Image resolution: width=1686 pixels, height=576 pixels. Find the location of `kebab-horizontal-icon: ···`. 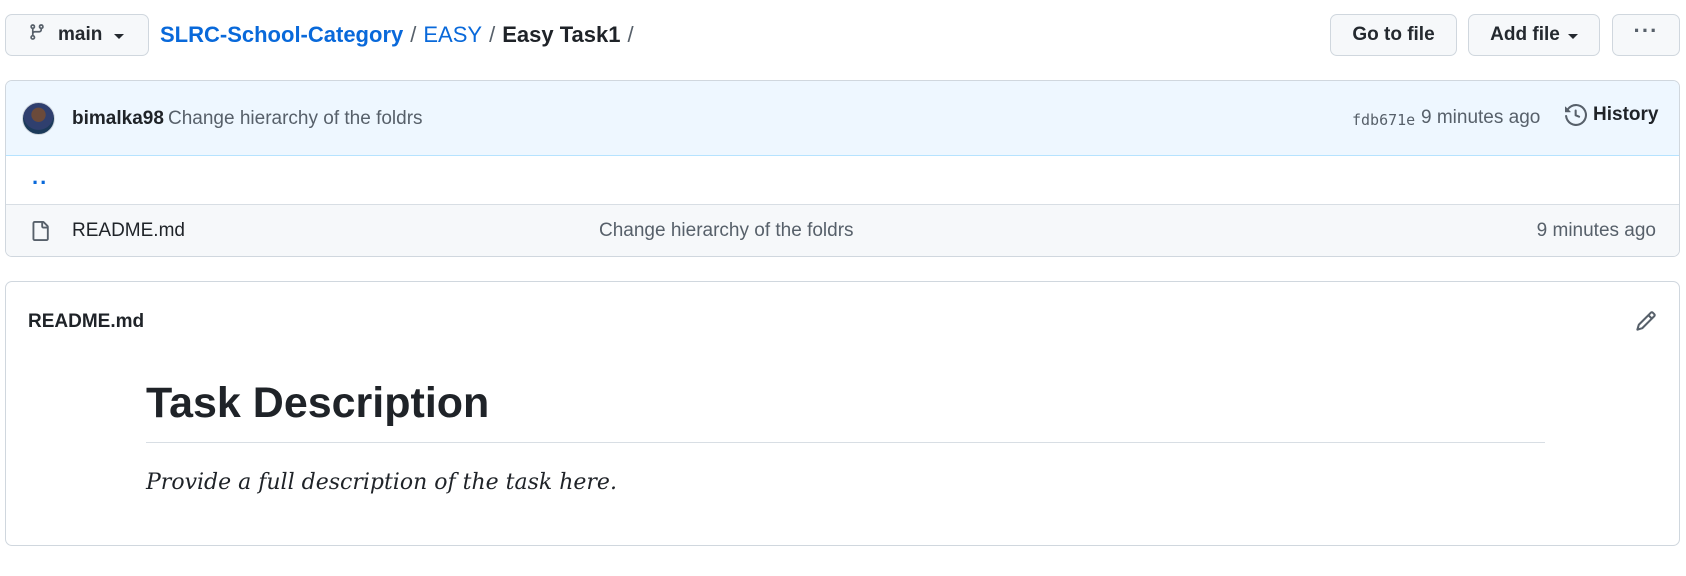

kebab-horizontal-icon: ··· is located at coordinates (1646, 30).